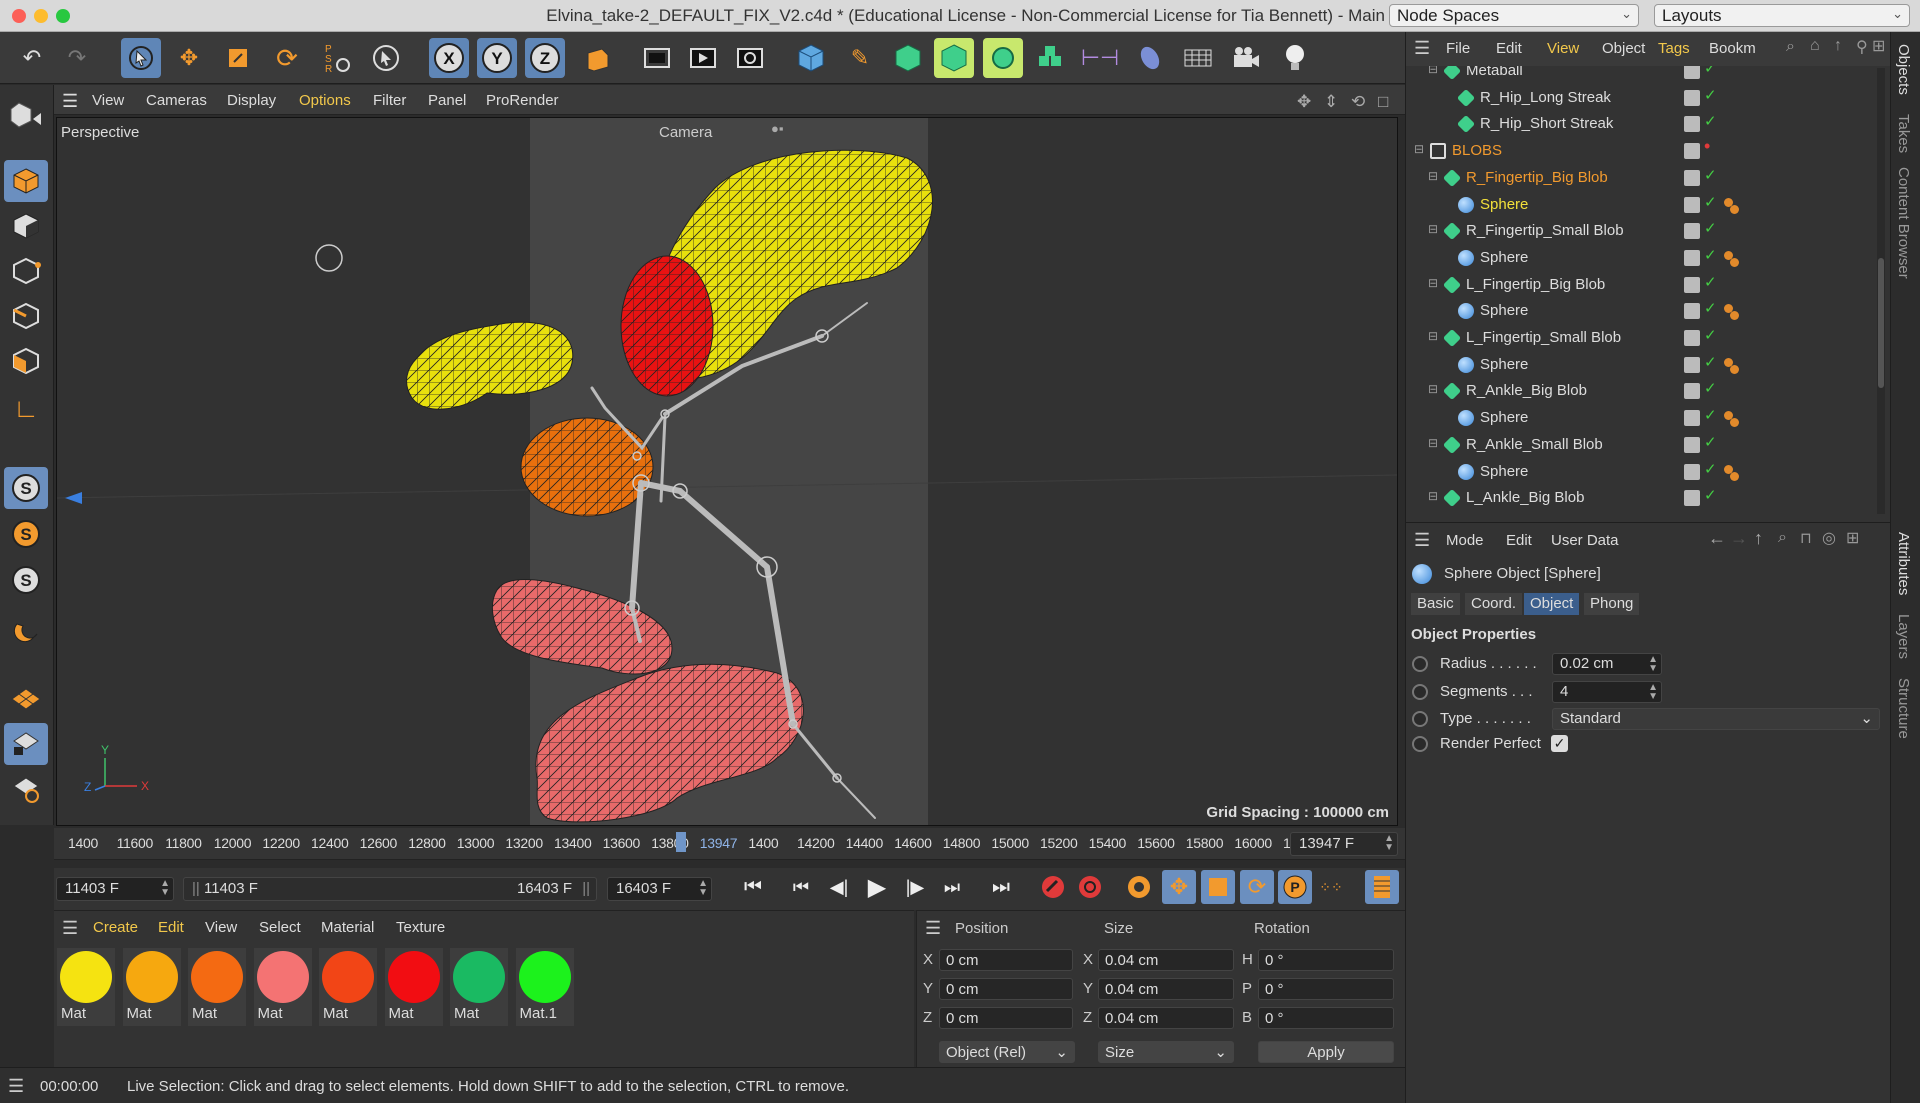 The width and height of the screenshot is (1920, 1103). Describe the element at coordinates (1758, 538) in the screenshot. I see `up-arrow-icon: ↑` at that location.